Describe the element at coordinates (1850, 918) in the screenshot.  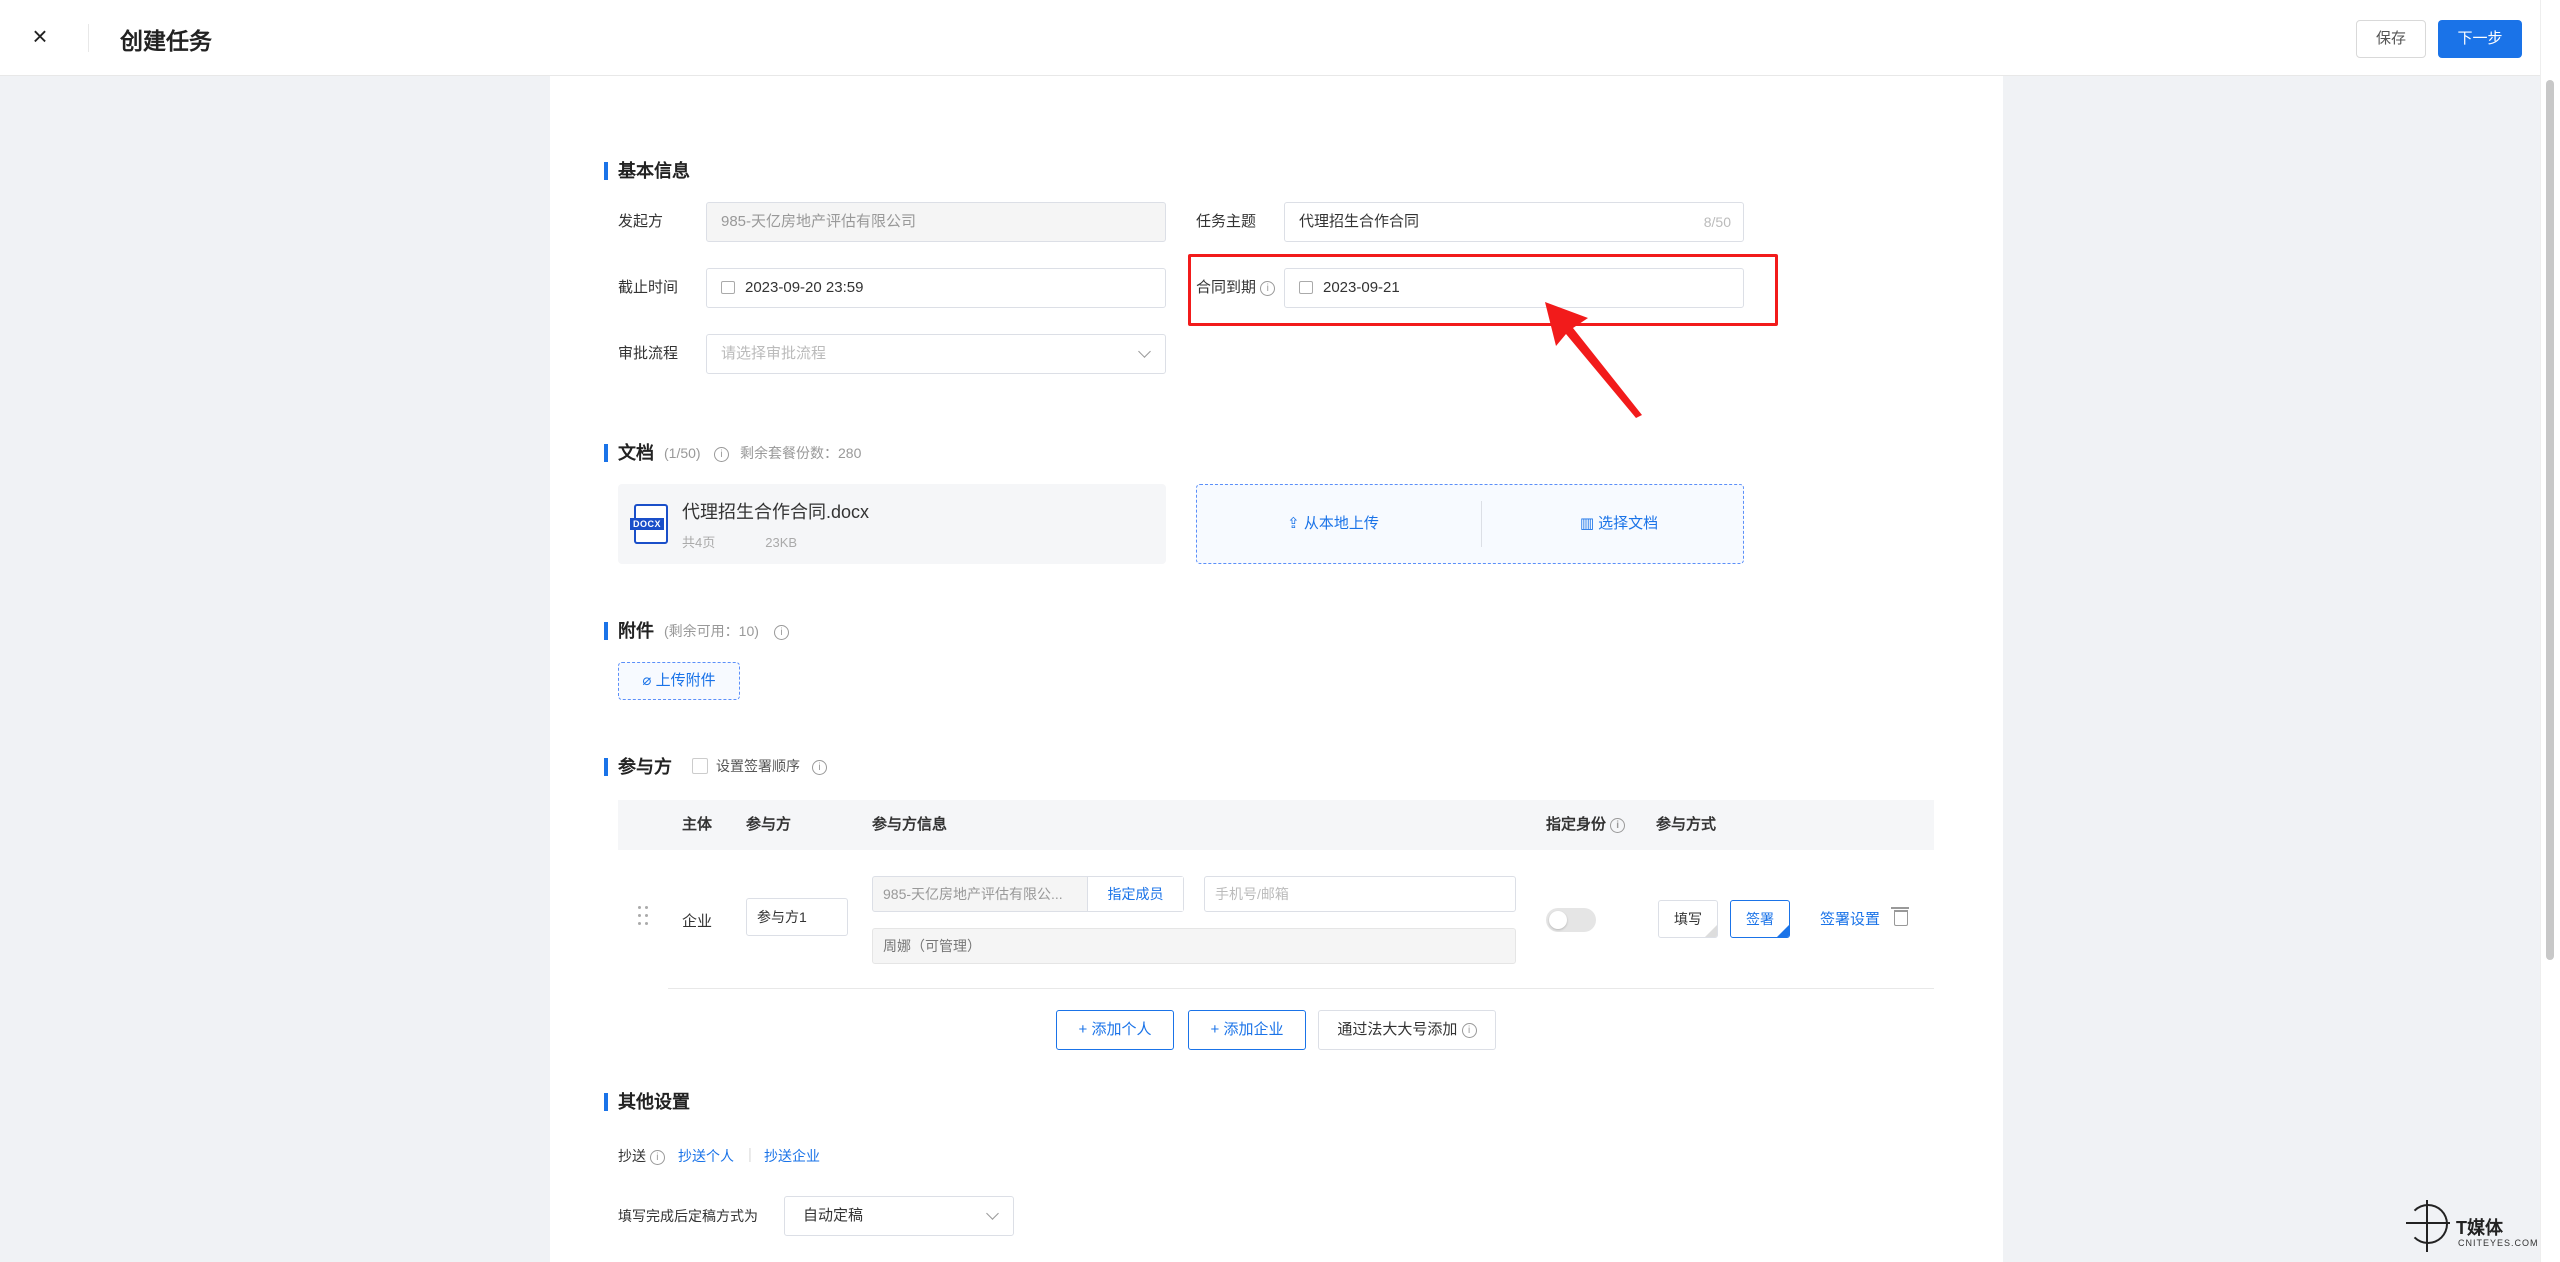
I see `sign-settings-link: 签署设置` at that location.